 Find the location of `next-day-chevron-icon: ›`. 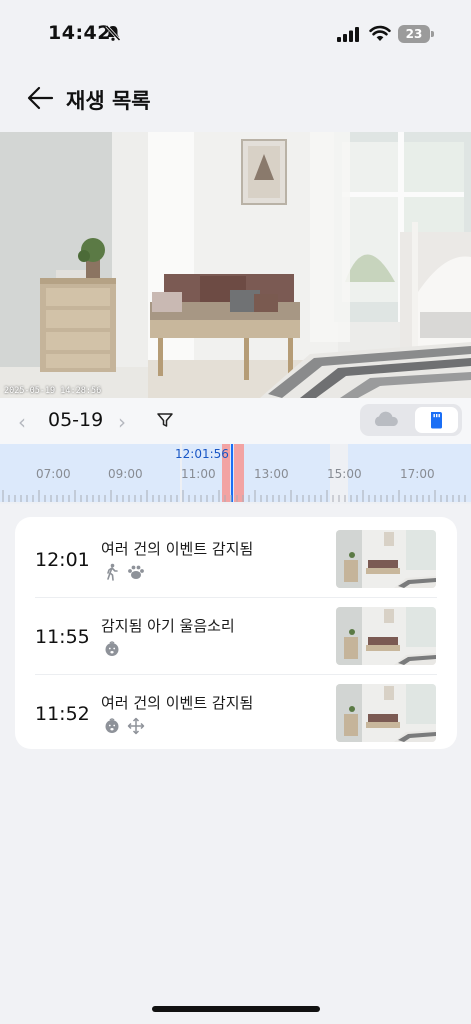

next-day-chevron-icon: › is located at coordinates (122, 422).